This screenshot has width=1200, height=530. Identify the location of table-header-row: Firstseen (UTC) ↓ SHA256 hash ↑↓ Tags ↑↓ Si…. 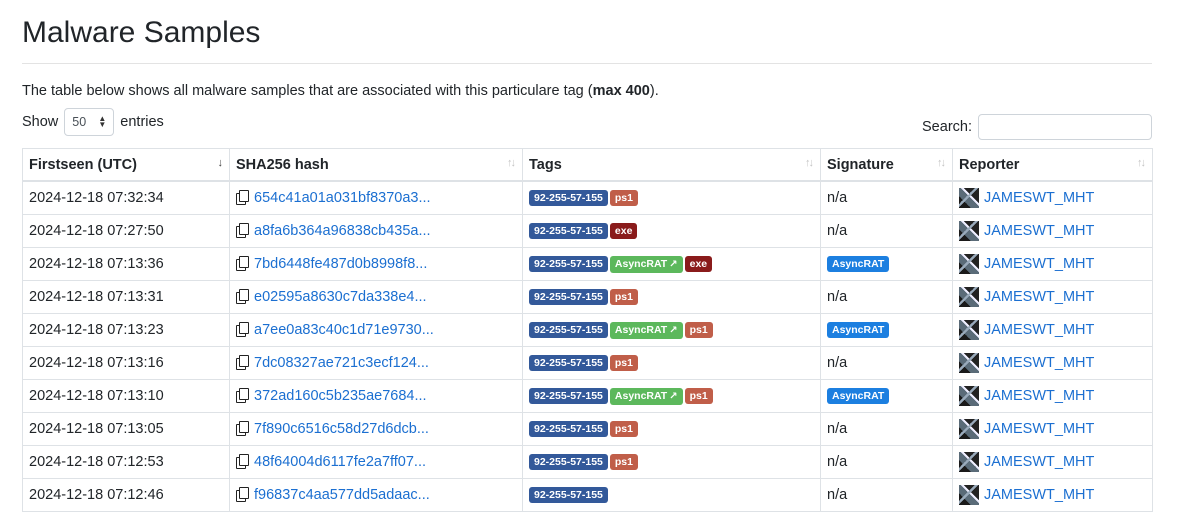
(587, 165).